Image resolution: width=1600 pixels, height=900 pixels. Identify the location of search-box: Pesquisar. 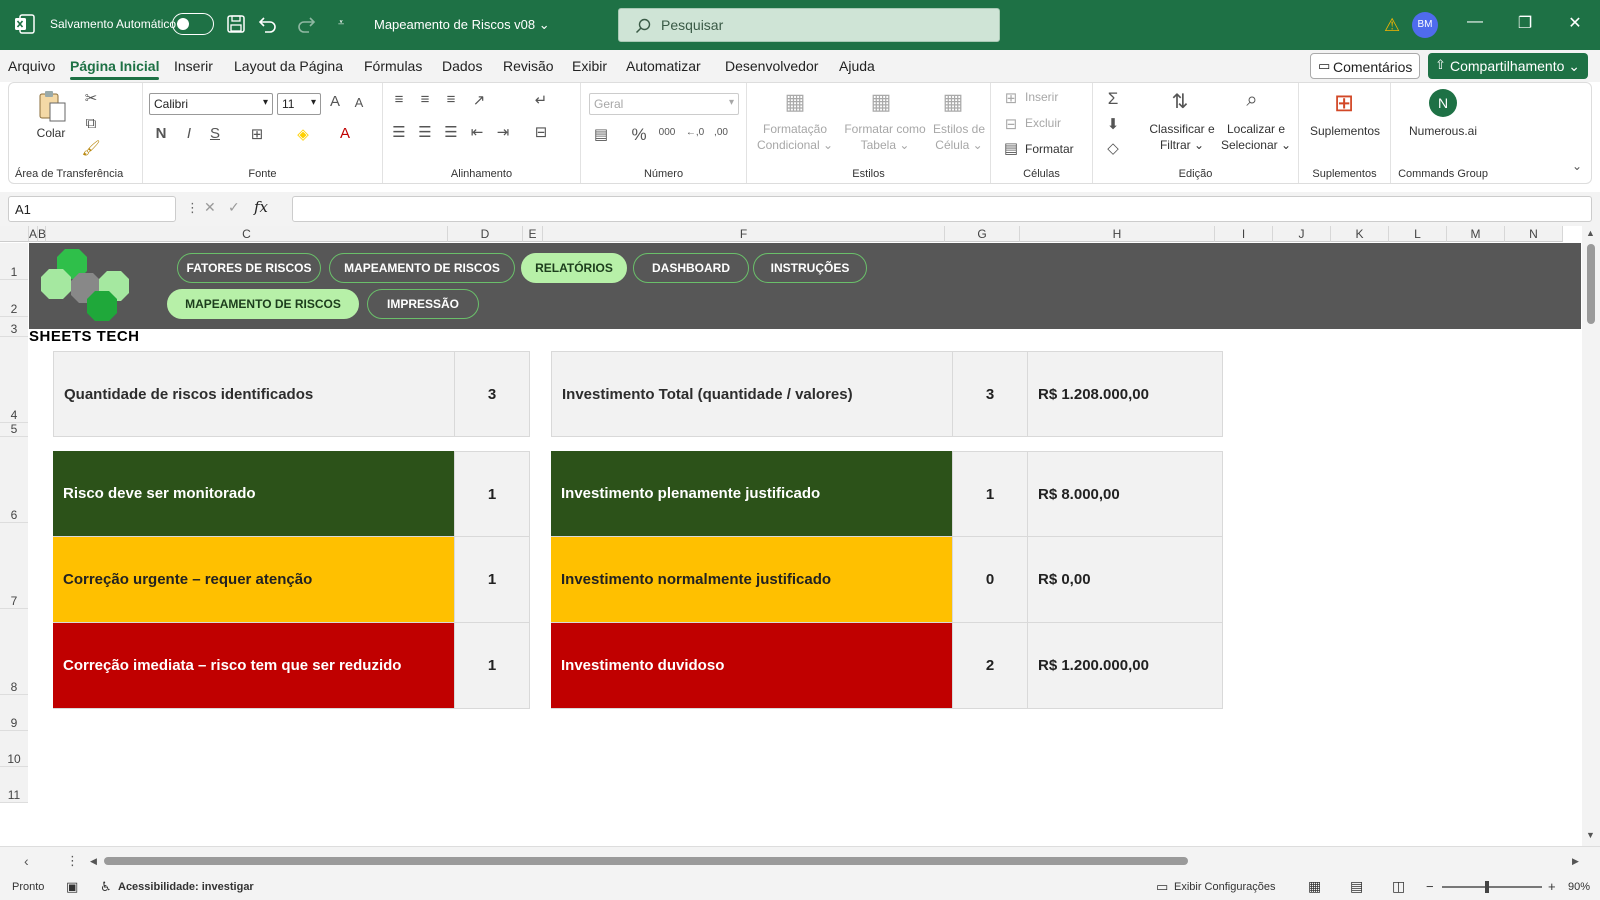
(809, 25).